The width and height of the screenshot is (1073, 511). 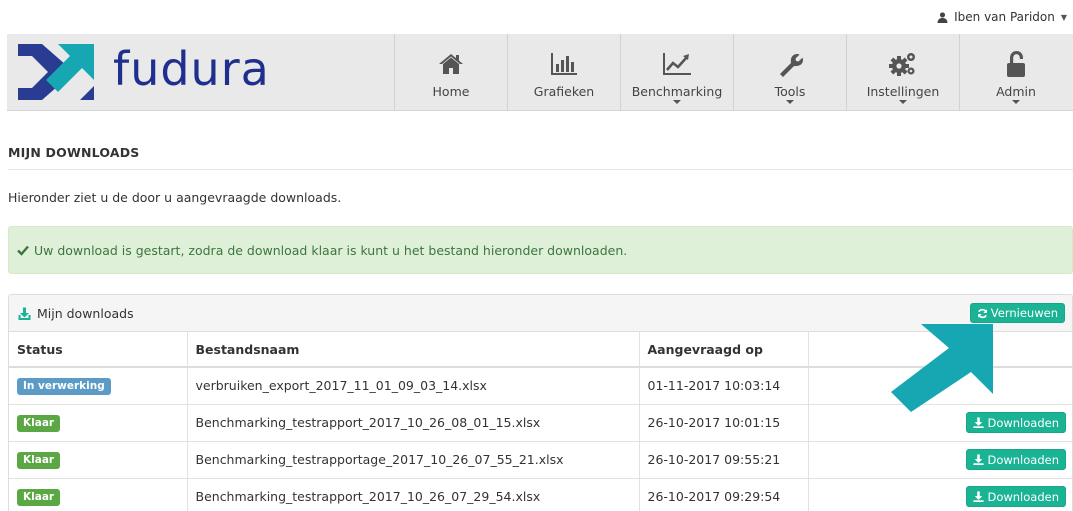 I want to click on brand-wordmark: fudura, so click(x=191, y=69).